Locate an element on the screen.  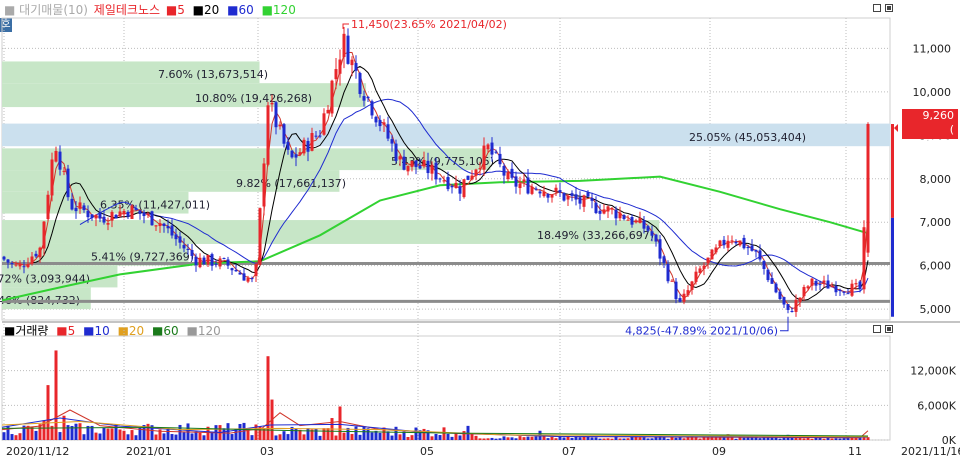
overhang-band-label: 5.43% (9,775,105) is located at coordinates (442, 161).